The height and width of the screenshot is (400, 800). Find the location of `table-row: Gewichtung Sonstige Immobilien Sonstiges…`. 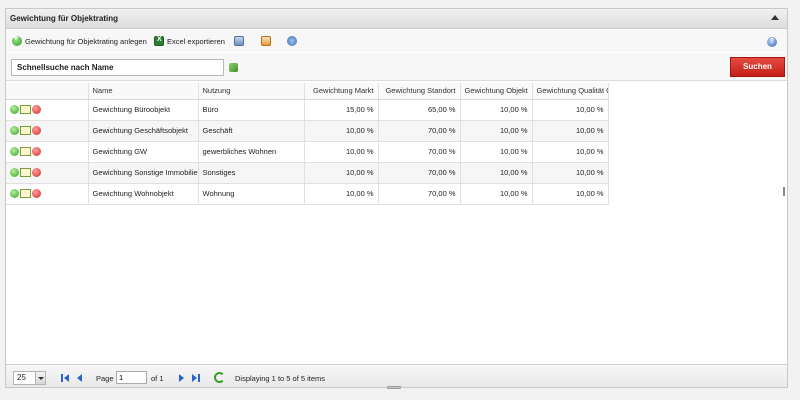

table-row: Gewichtung Sonstige Immobilien Sonstiges… is located at coordinates (307, 173).